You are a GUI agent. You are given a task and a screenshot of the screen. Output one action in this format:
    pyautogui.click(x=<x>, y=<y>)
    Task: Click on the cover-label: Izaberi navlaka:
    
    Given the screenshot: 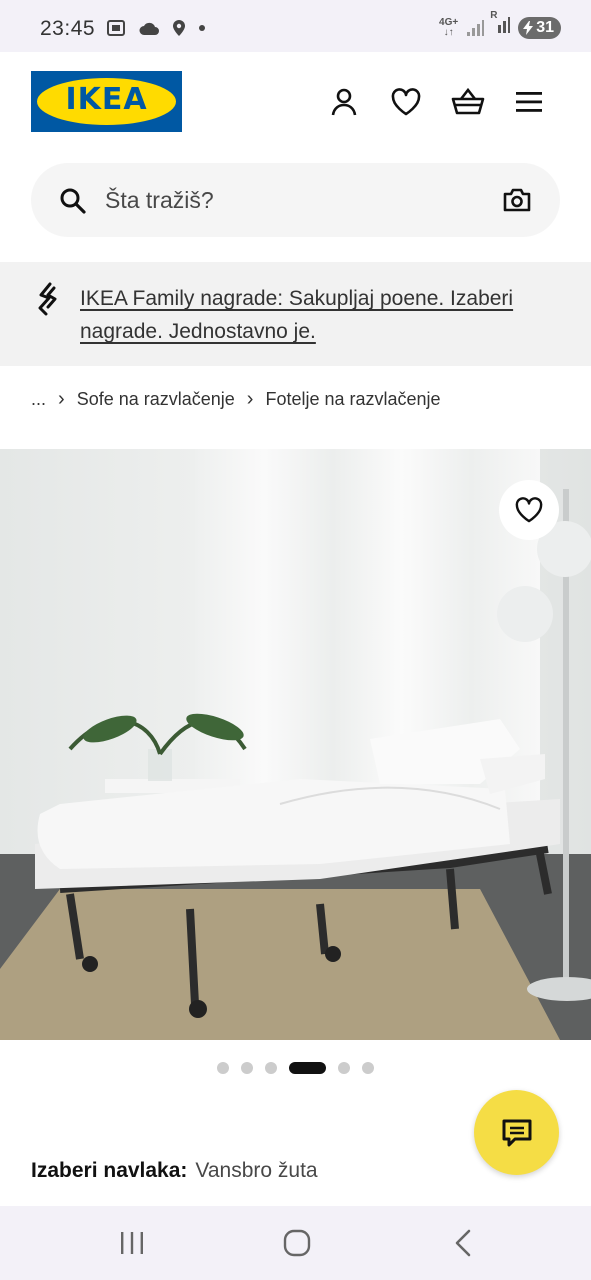 What is the action you would take?
    pyautogui.click(x=109, y=1170)
    